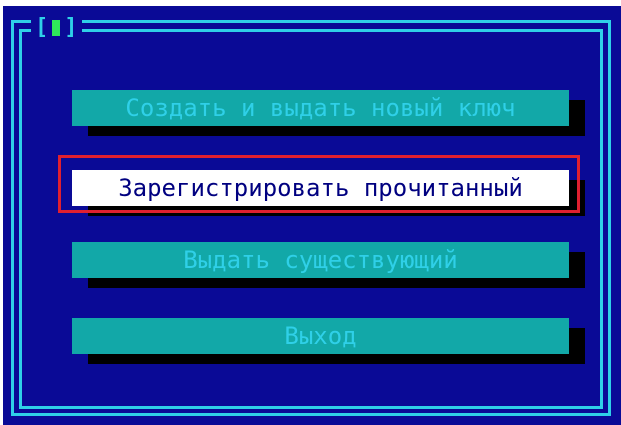 Image resolution: width=621 pixels, height=425 pixels. I want to click on menu-item-create-key: Создать и выдать новый ключ, so click(328, 113).